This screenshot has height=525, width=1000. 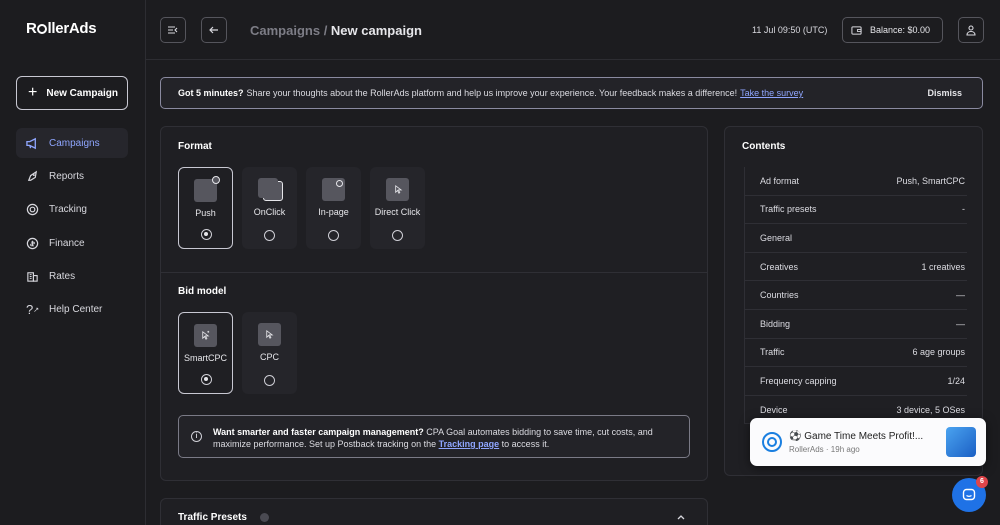 I want to click on arrow-left-icon, so click(x=213, y=30).